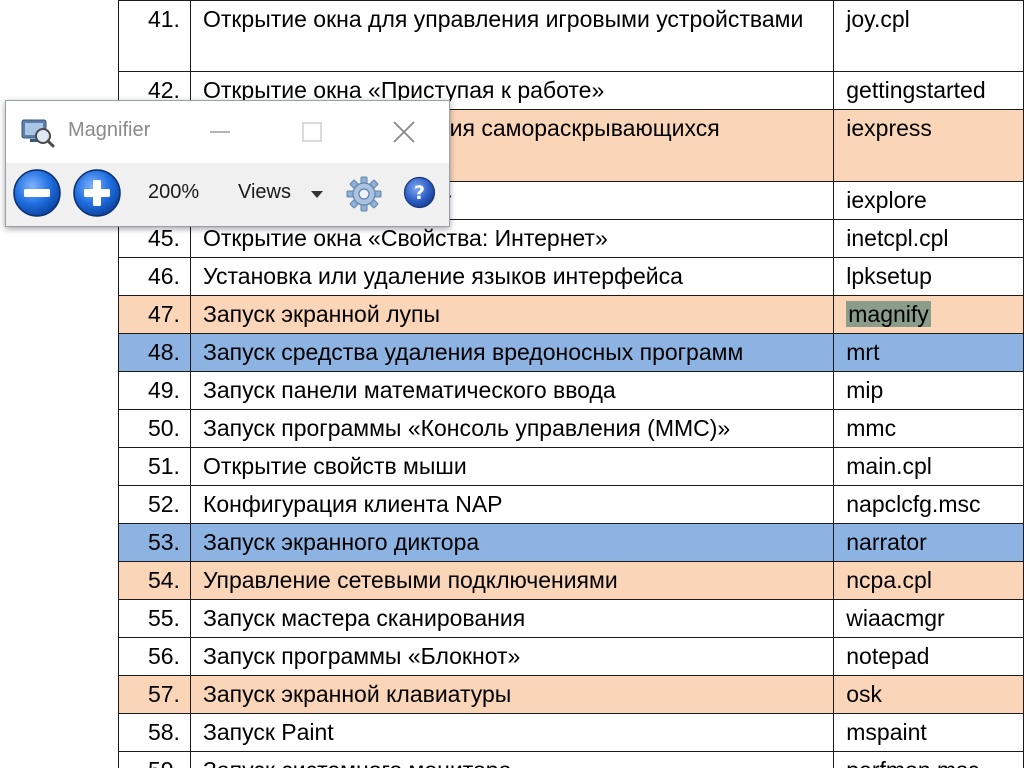 Image resolution: width=1024 pixels, height=768 pixels. Describe the element at coordinates (154, 504) in the screenshot. I see `row-number: 52.` at that location.